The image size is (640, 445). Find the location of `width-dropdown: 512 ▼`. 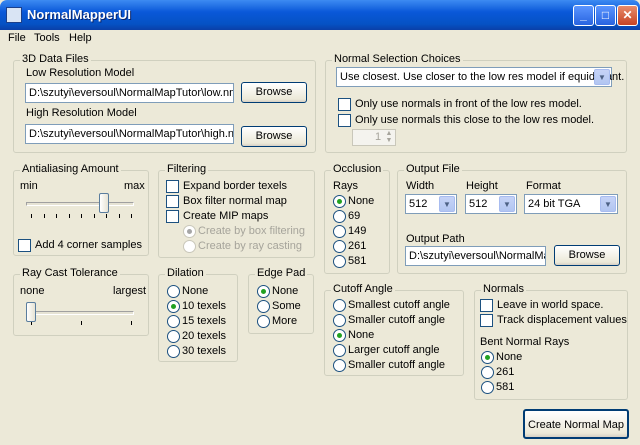

width-dropdown: 512 ▼ is located at coordinates (431, 204).